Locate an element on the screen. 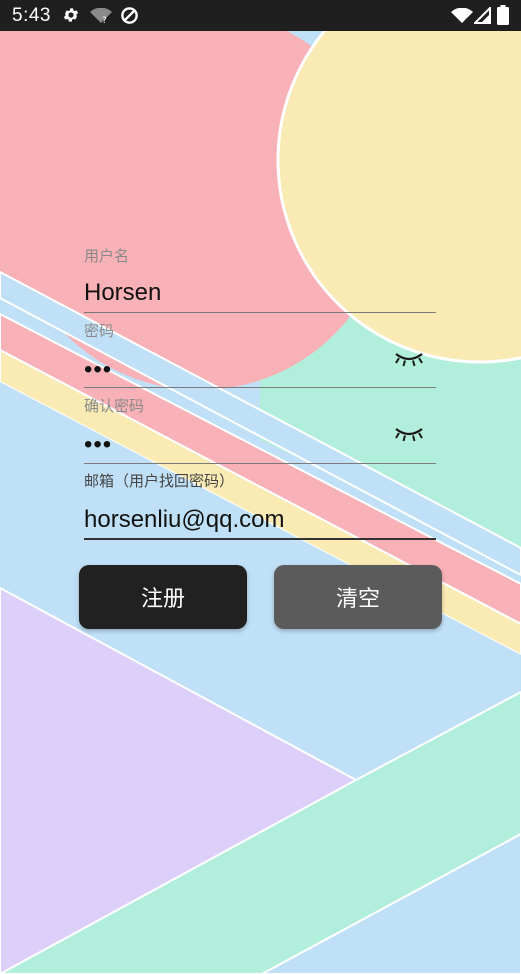  username-label: 用户名 is located at coordinates (107, 256).